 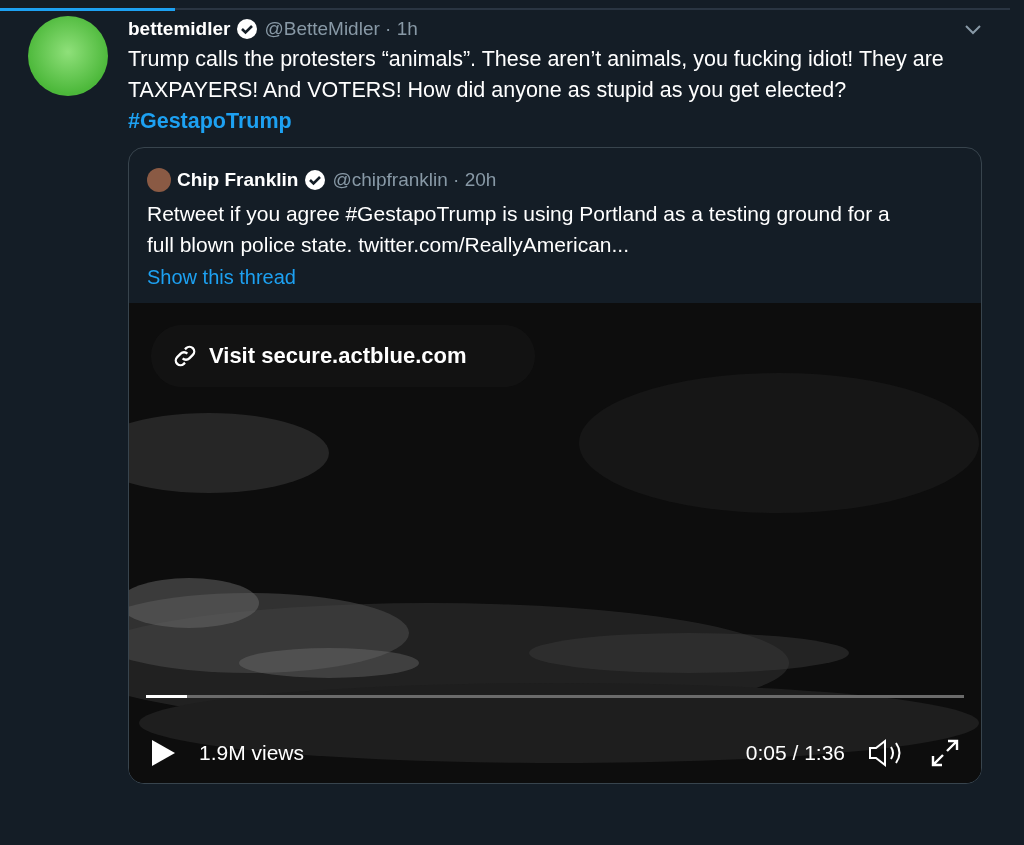 I want to click on author-handle: @BetteMidler · 1h, so click(x=341, y=29).